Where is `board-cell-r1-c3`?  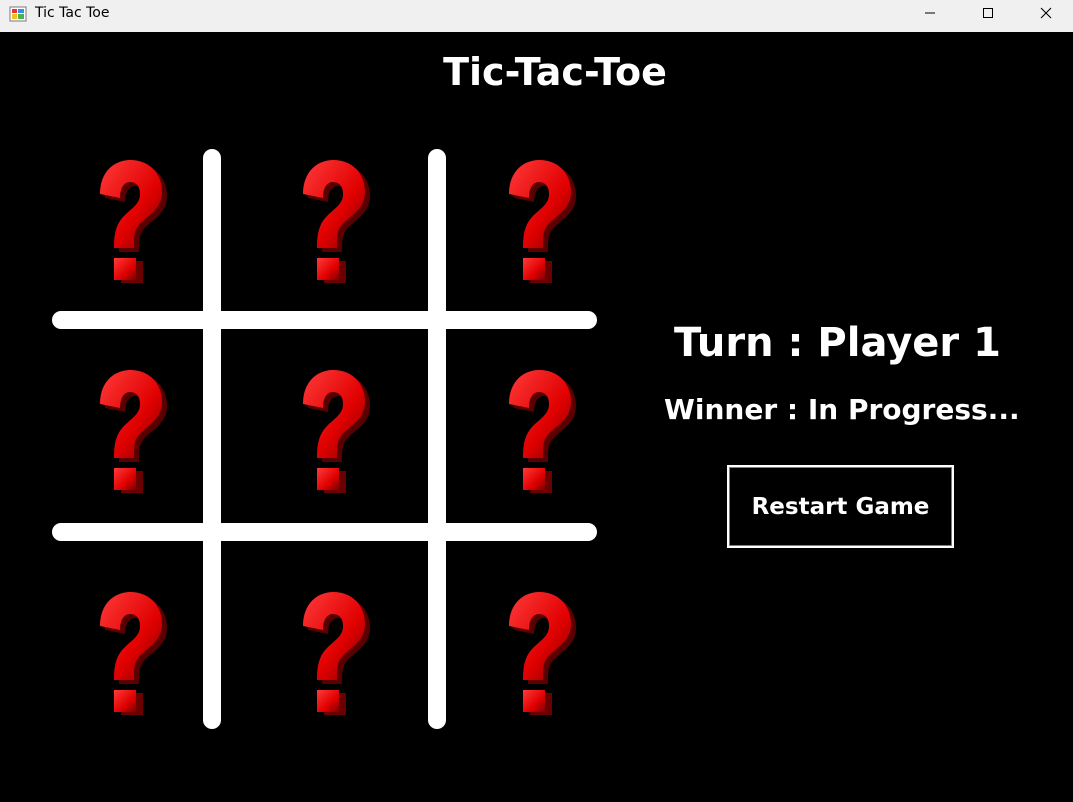 board-cell-r1-c3 is located at coordinates (532, 220).